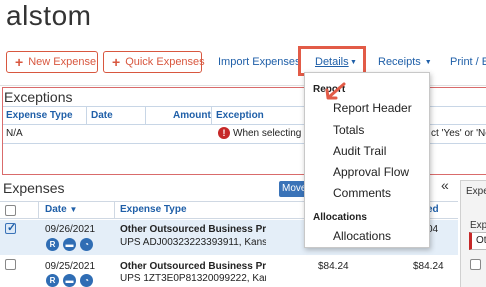  What do you see at coordinates (165, 62) in the screenshot?
I see `quick-expenses-label: Quick Expenses` at bounding box center [165, 62].